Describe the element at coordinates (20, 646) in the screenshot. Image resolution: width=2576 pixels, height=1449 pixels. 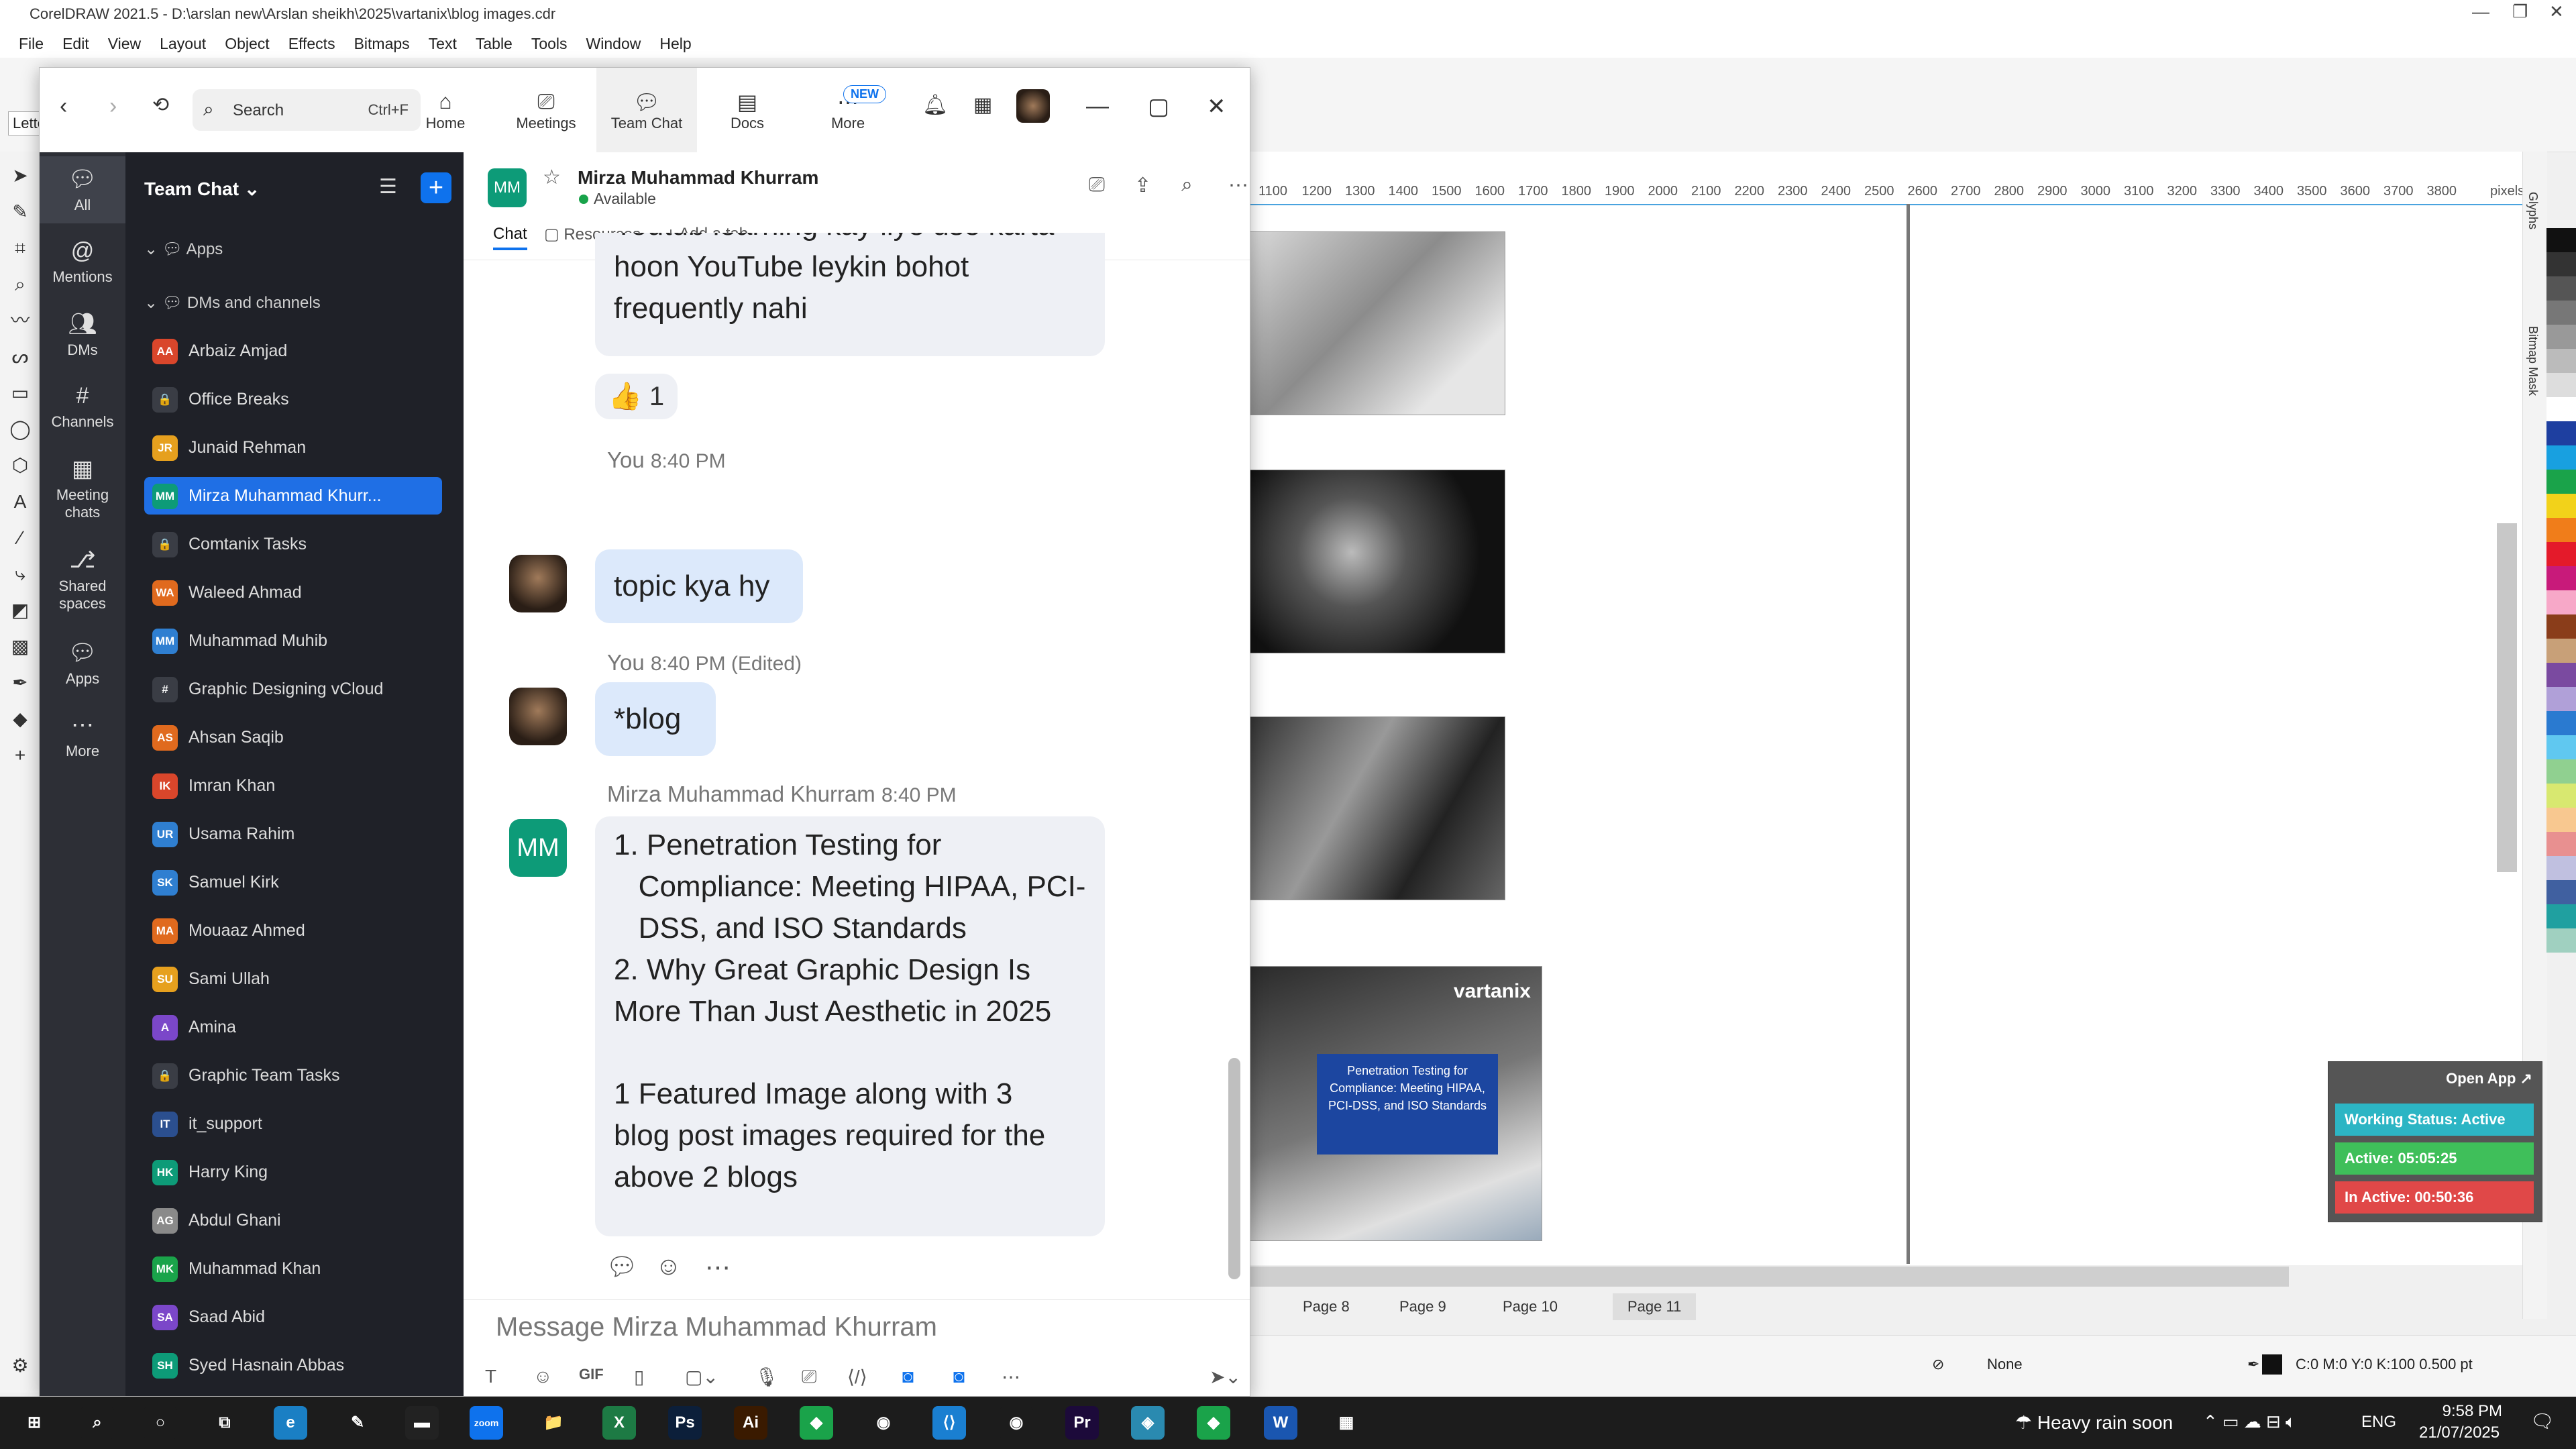
I see `transparency-tool-icon: ▩` at that location.